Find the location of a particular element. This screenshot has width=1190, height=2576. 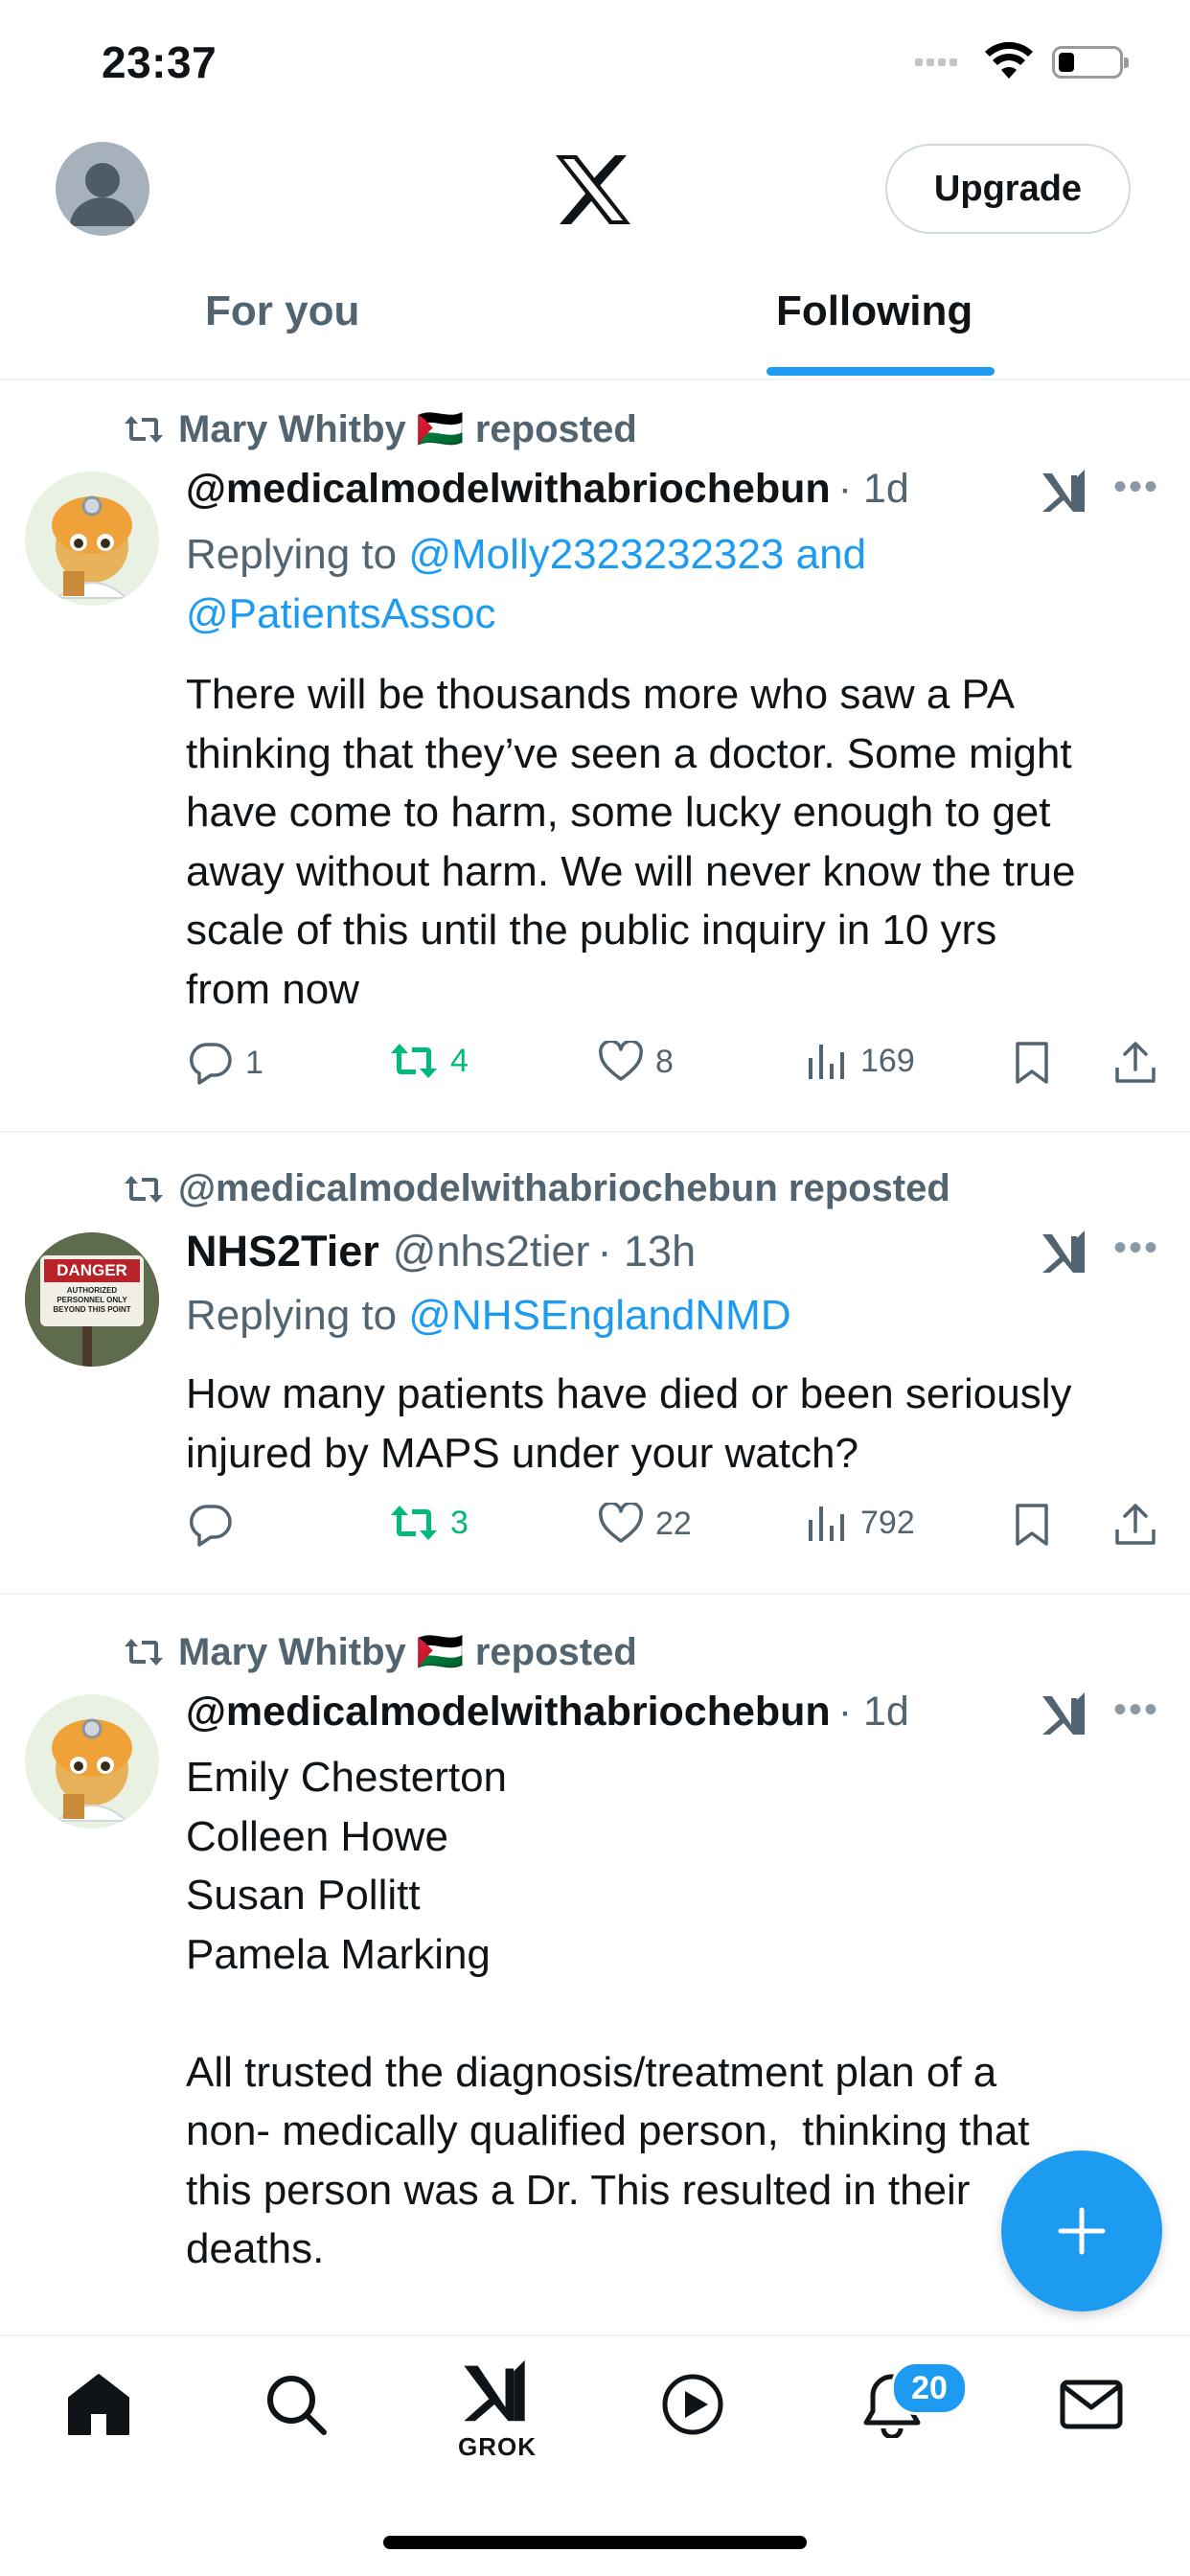

home-icon is located at coordinates (99, 2404).